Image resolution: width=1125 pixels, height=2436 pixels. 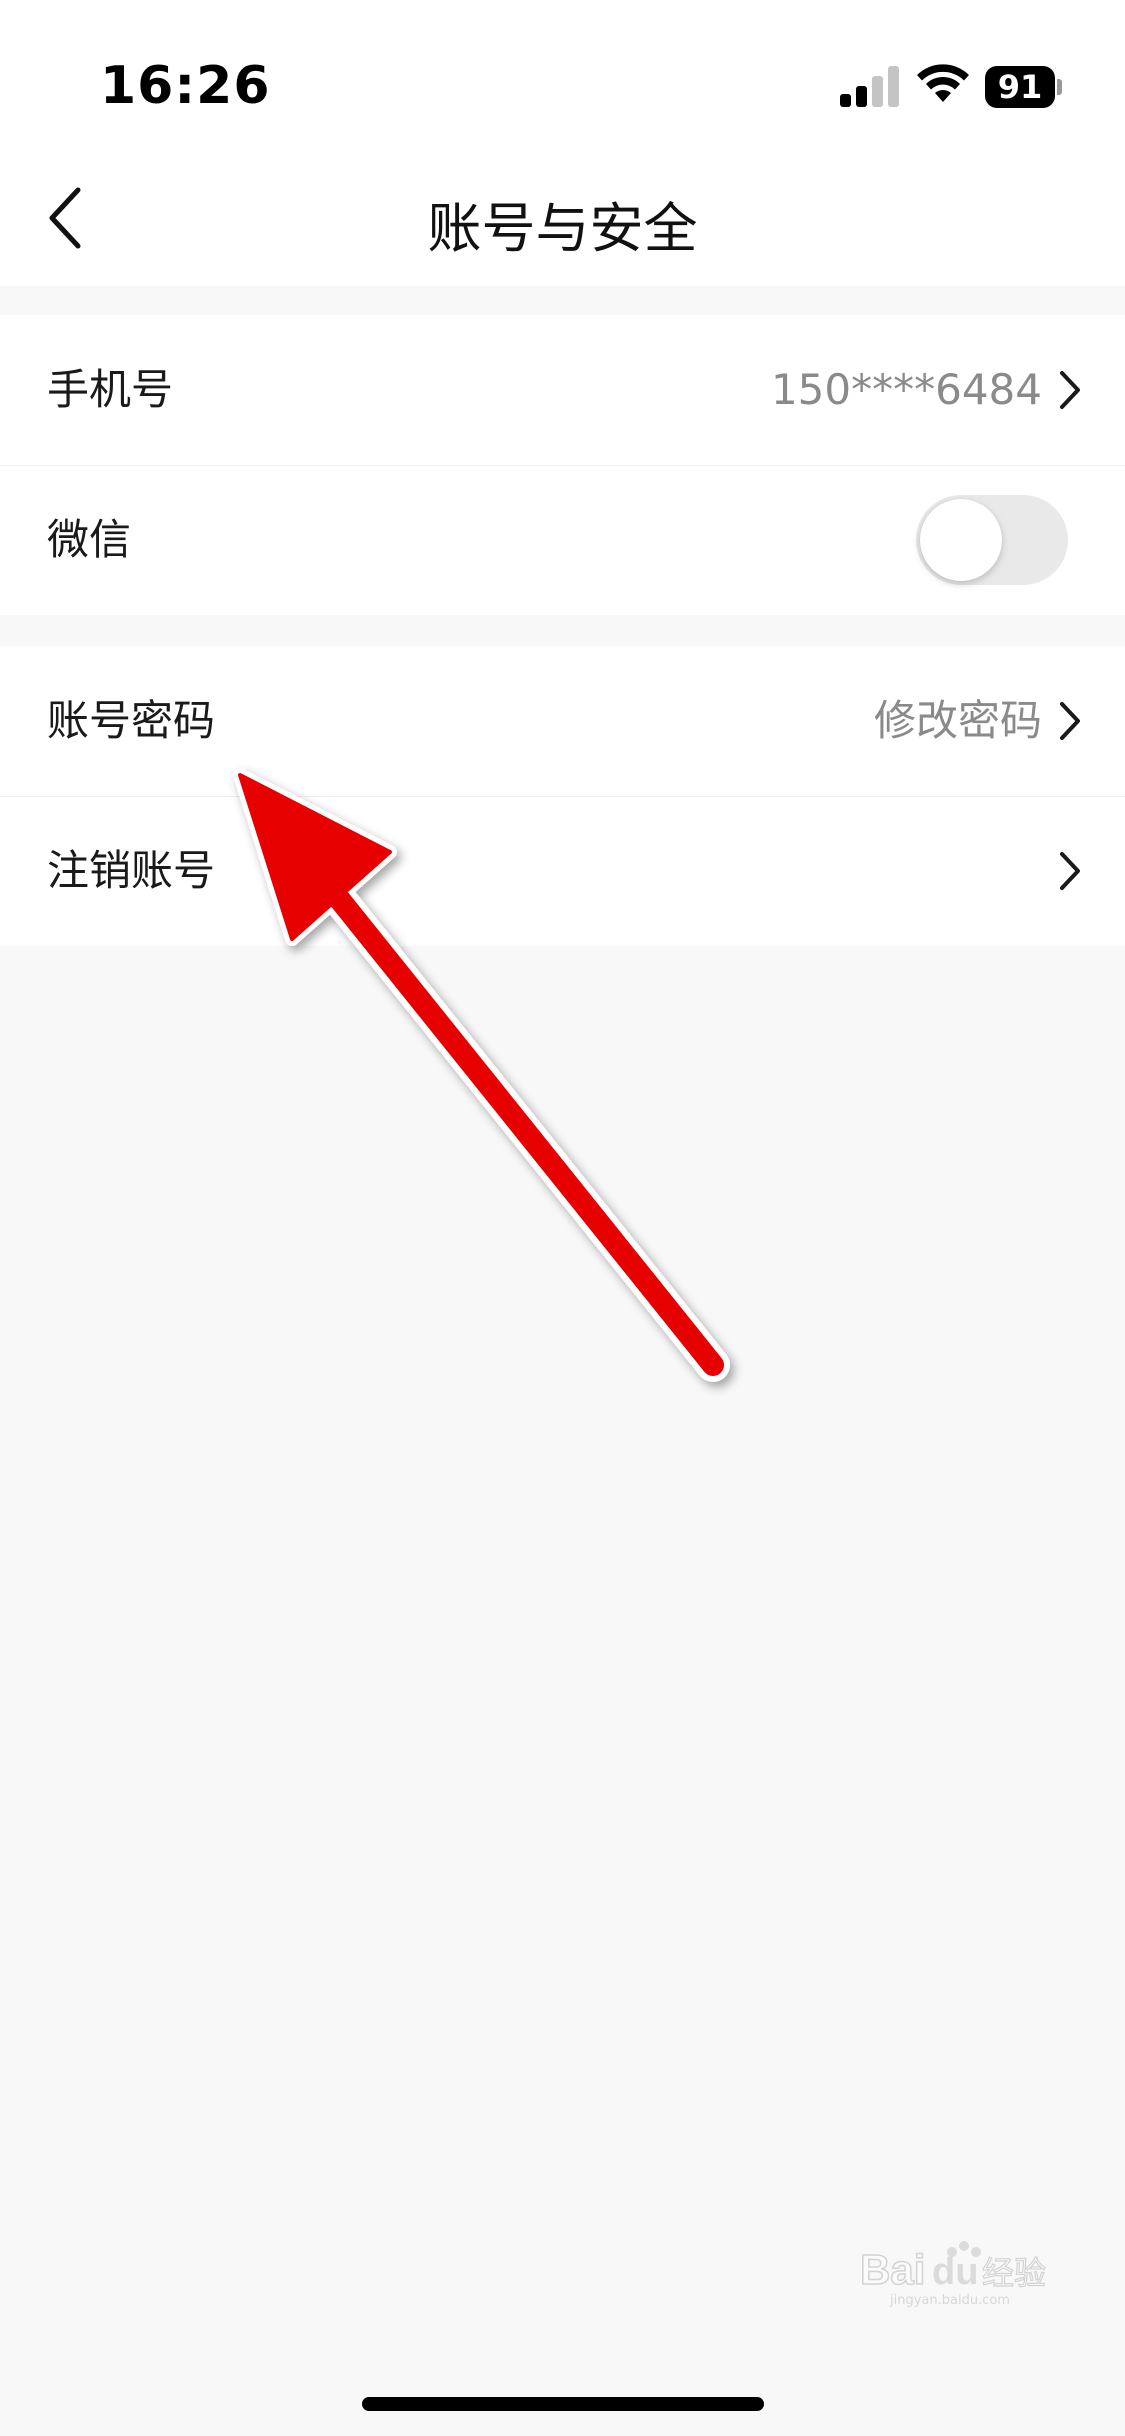 I want to click on wifi-icon, so click(x=943, y=83).